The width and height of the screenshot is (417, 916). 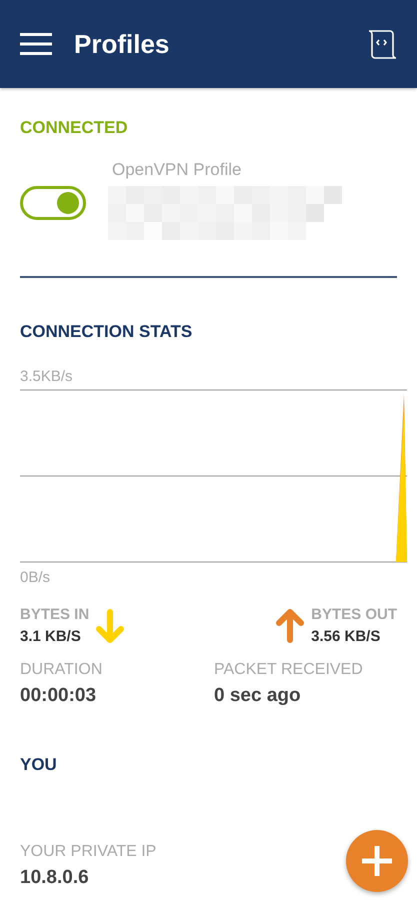 What do you see at coordinates (258, 696) in the screenshot?
I see `packet-received-value: 0 sec ago` at bounding box center [258, 696].